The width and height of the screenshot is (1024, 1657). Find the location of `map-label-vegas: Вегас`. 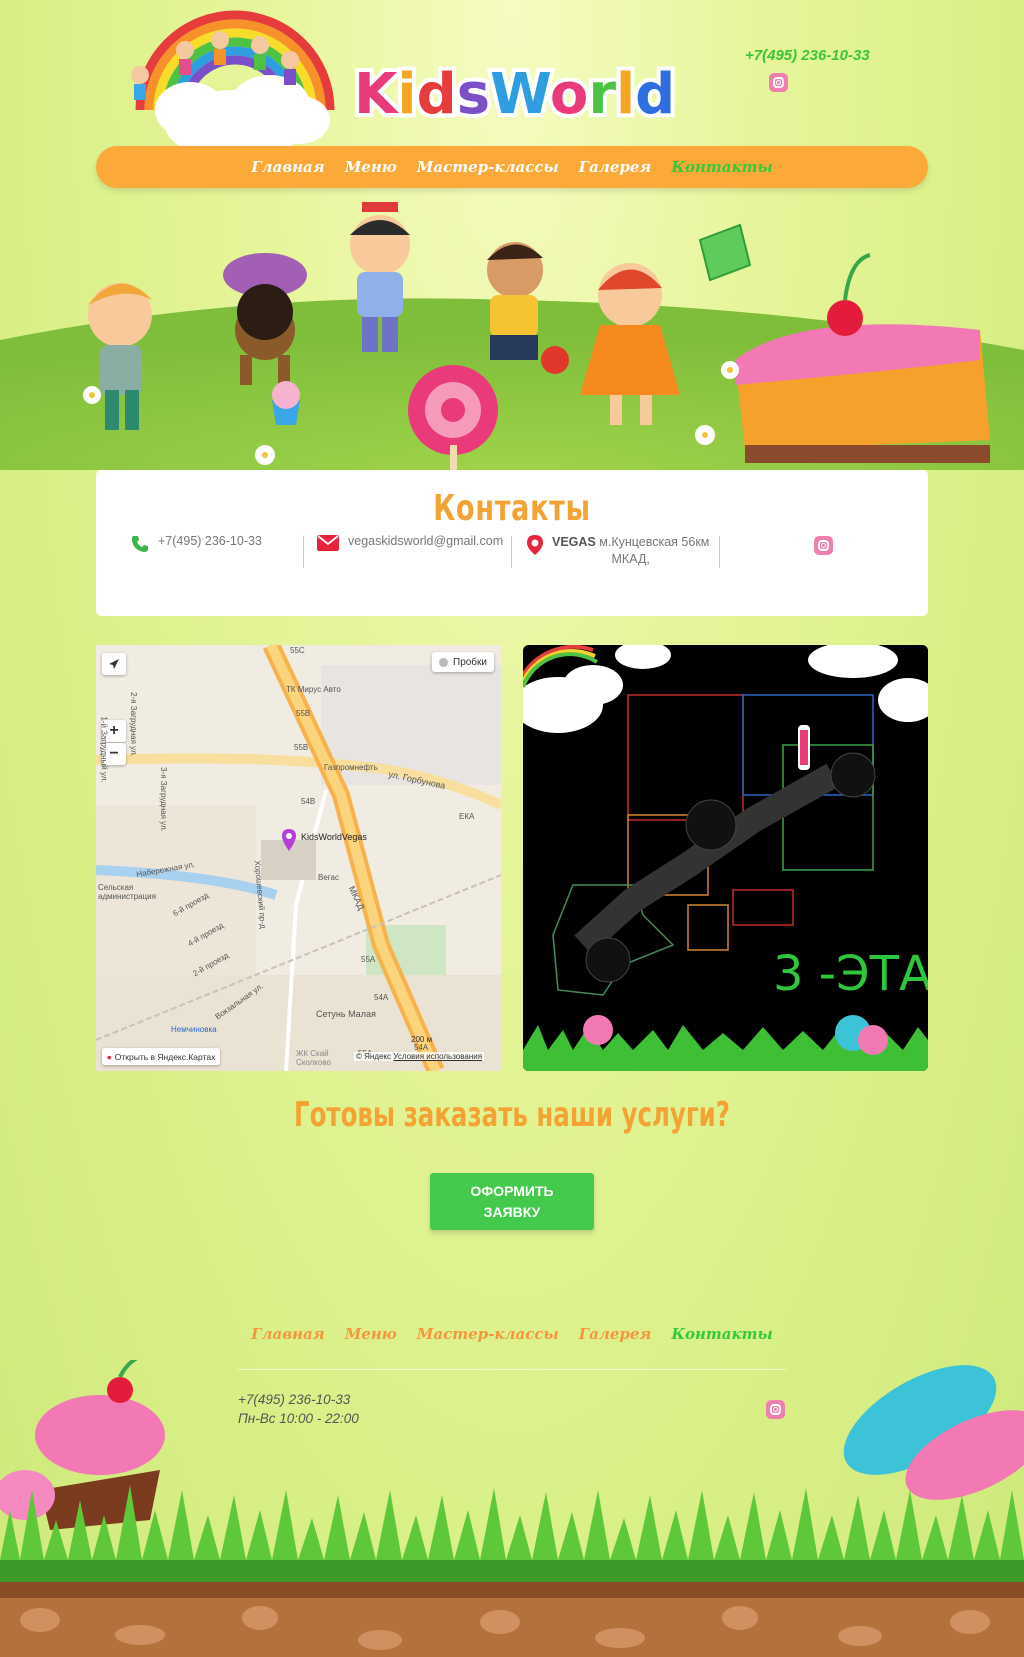

map-label-vegas: Вегас is located at coordinates (328, 877).